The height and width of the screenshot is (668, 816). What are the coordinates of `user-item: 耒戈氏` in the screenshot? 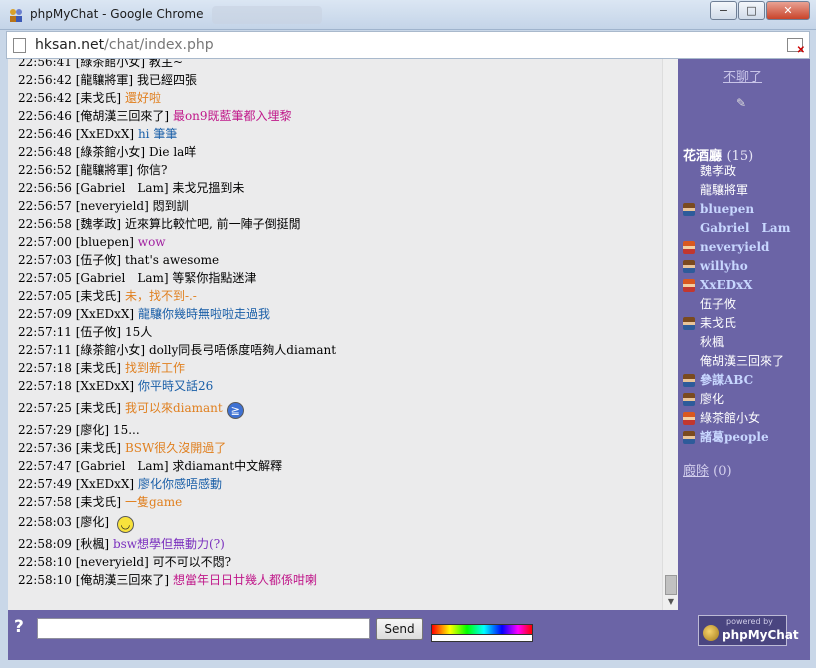 It's located at (746, 323).